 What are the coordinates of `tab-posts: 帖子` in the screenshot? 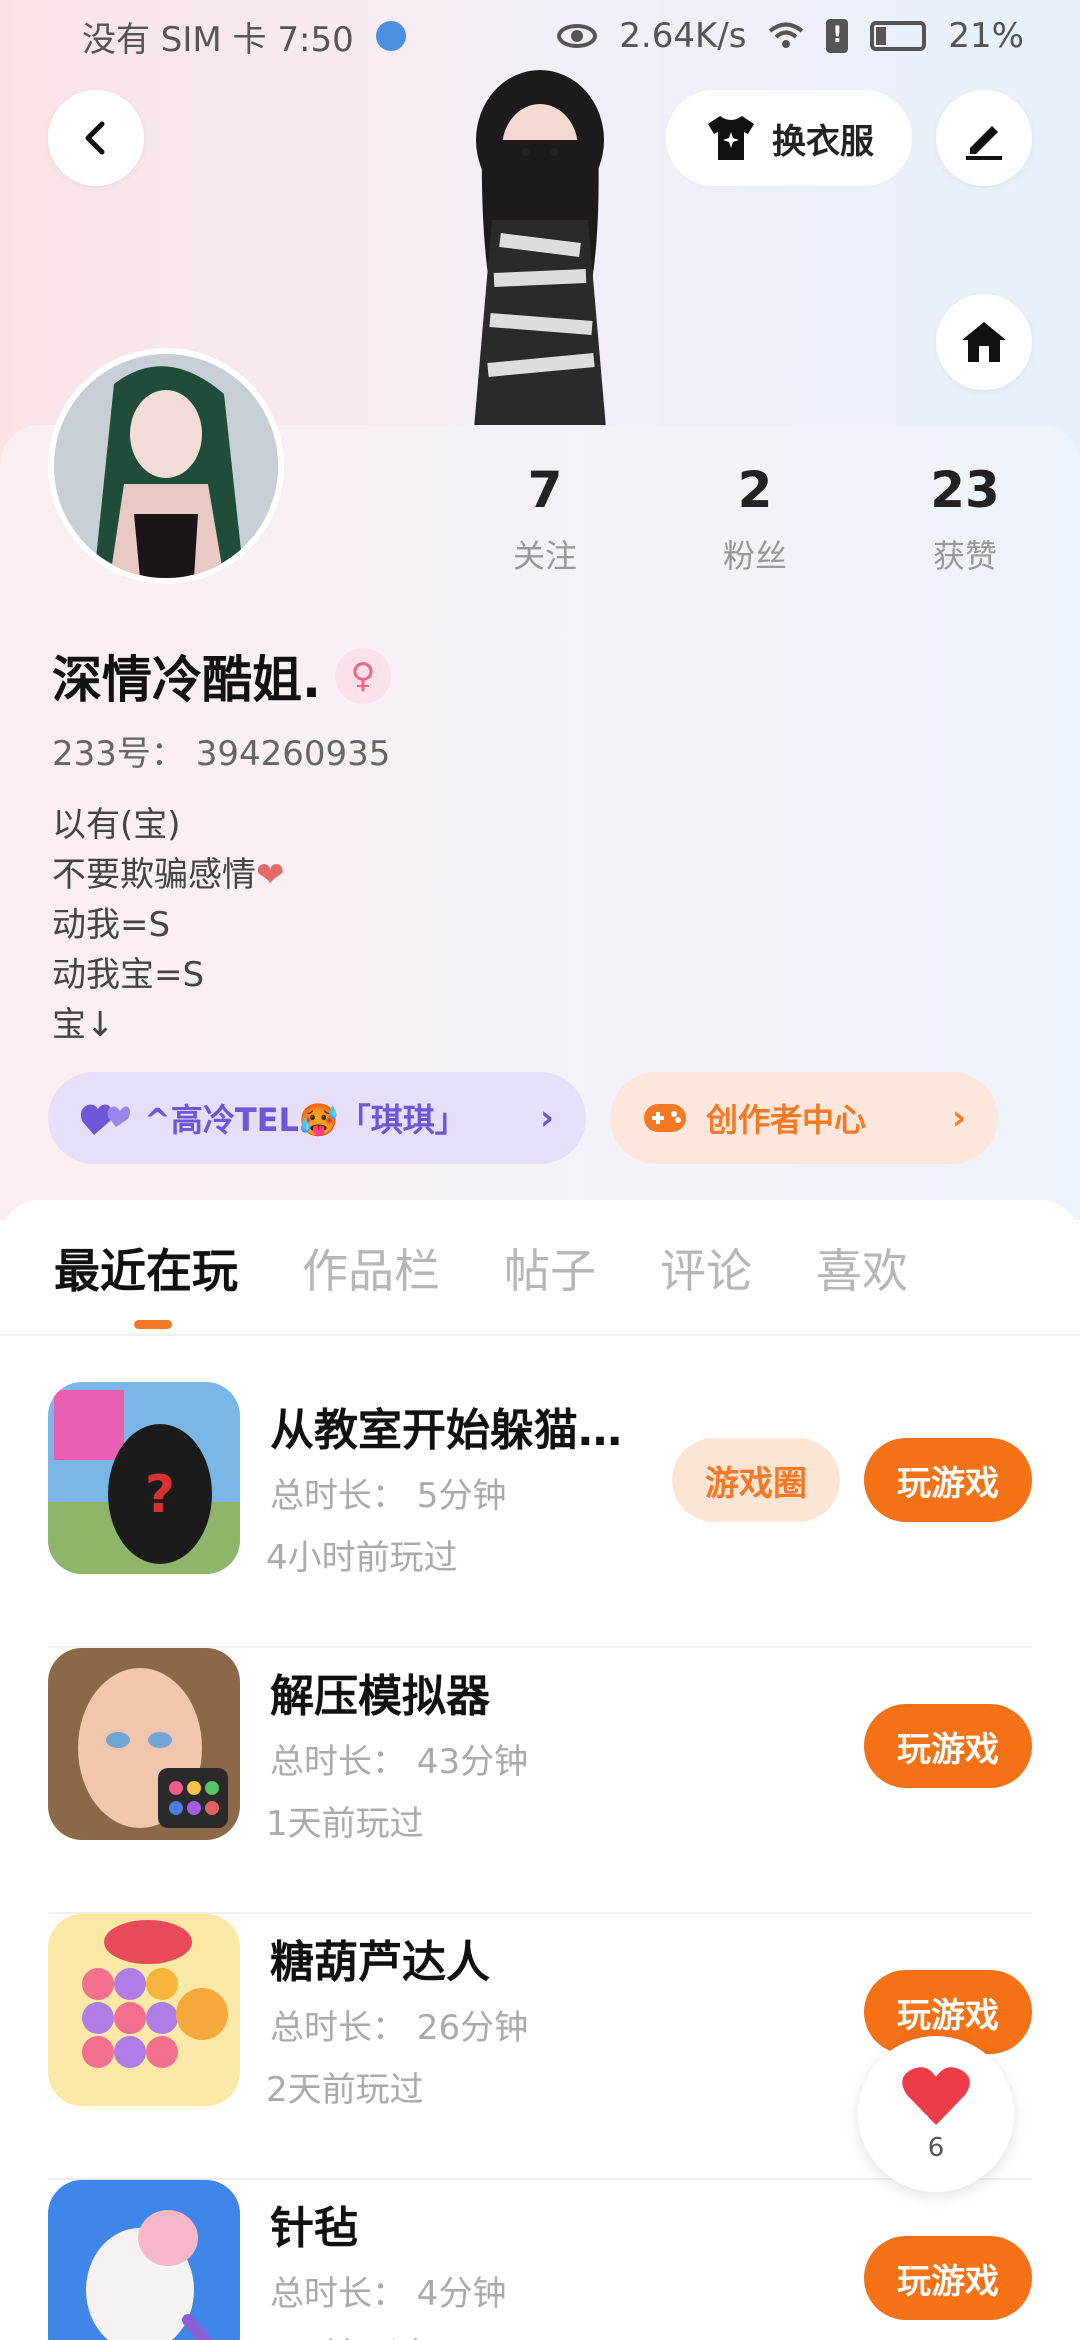 It's located at (550, 1284).